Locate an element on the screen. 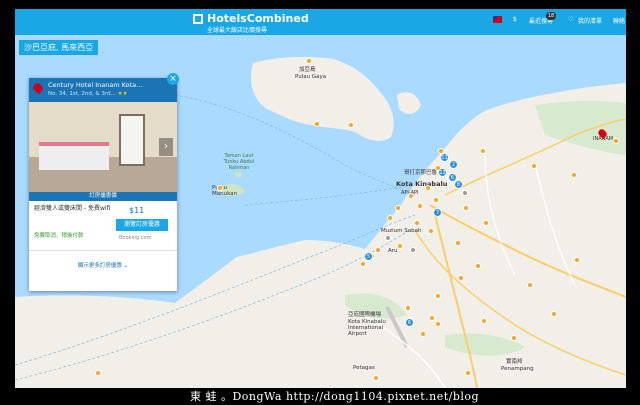 Image resolution: width=640 pixels, height=405 pixels. cluster-pin: 11 is located at coordinates (444, 157).